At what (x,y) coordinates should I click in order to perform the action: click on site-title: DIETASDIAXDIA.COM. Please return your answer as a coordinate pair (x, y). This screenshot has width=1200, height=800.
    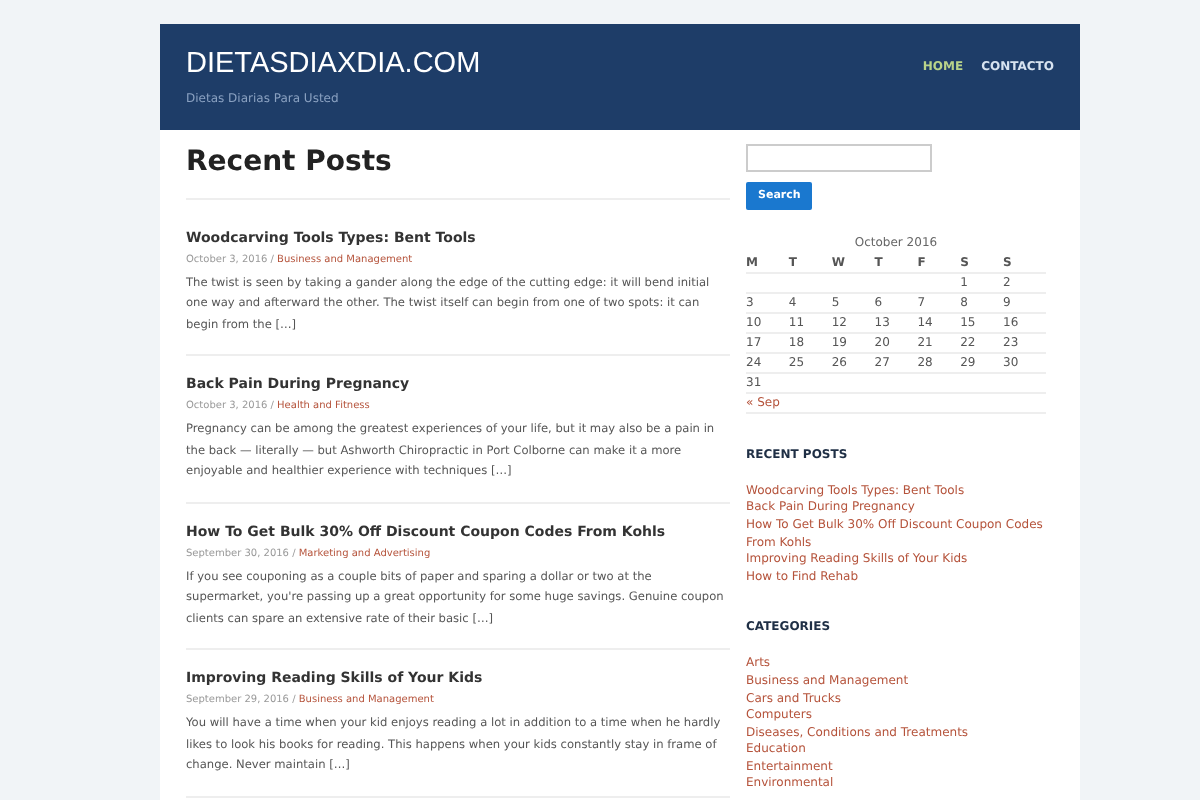
    Looking at the image, I should click on (333, 64).